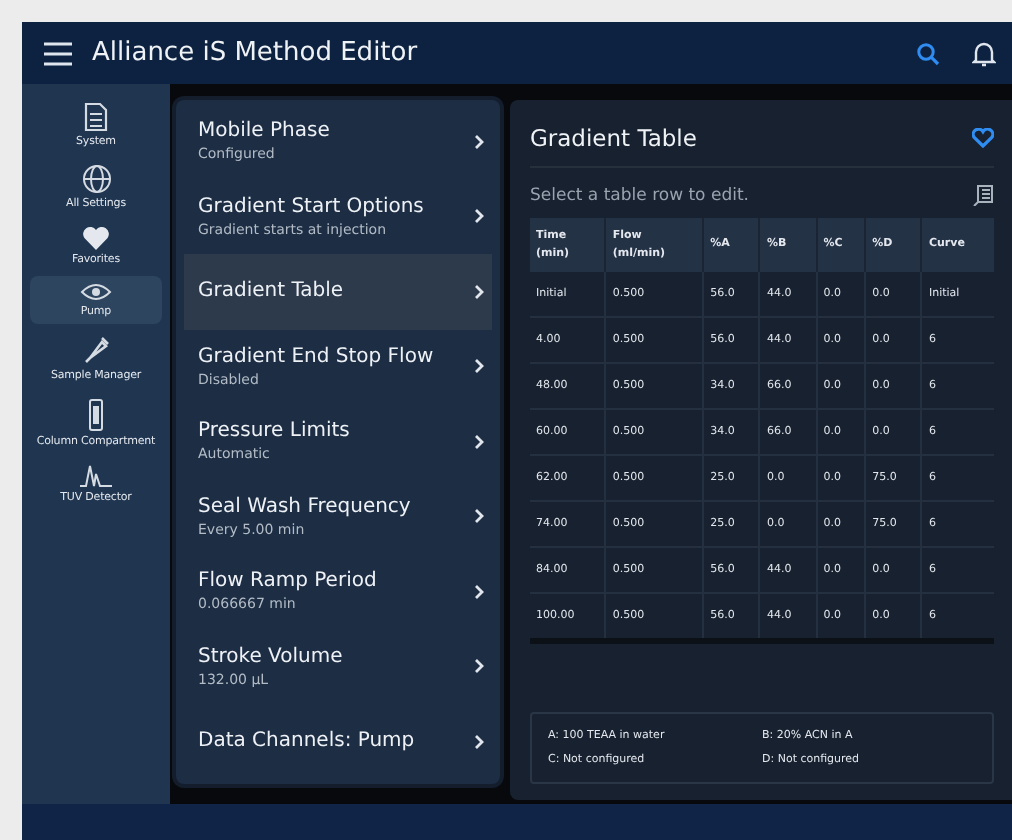 Image resolution: width=1012 pixels, height=840 pixels. What do you see at coordinates (983, 195) in the screenshot?
I see `table-edit-icon` at bounding box center [983, 195].